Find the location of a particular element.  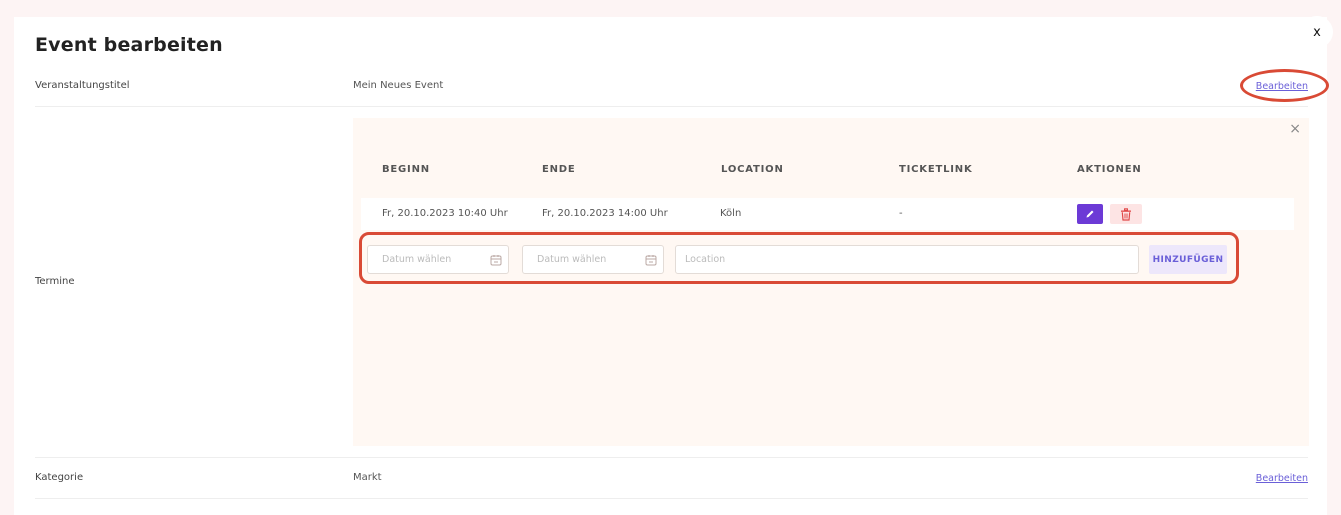

header-ende: ENDE is located at coordinates (559, 169).